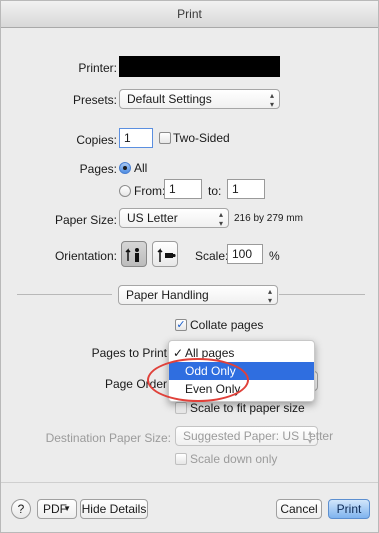  What do you see at coordinates (268, 218) in the screenshot?
I see `paper-dimensions: 216 by 279 mm` at bounding box center [268, 218].